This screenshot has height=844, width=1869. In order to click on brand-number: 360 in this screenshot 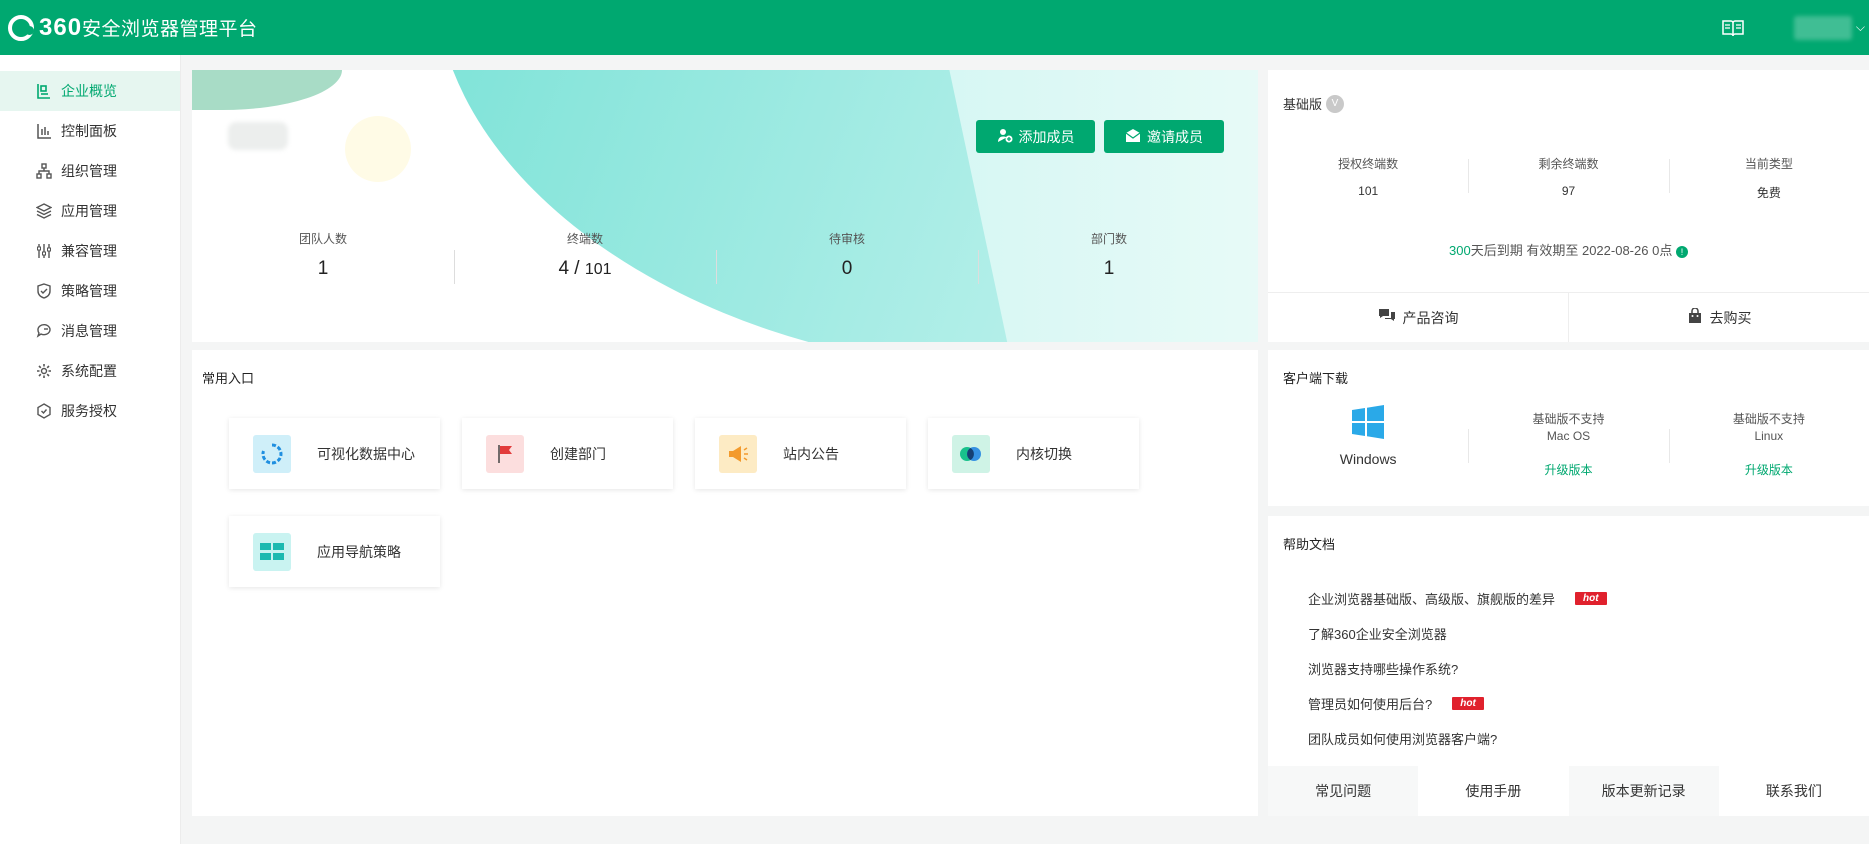, I will do `click(61, 27)`.